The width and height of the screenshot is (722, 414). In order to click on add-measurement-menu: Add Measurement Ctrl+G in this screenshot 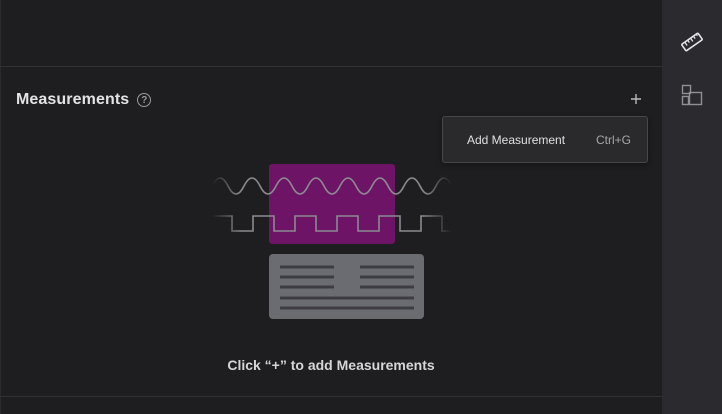, I will do `click(545, 139)`.